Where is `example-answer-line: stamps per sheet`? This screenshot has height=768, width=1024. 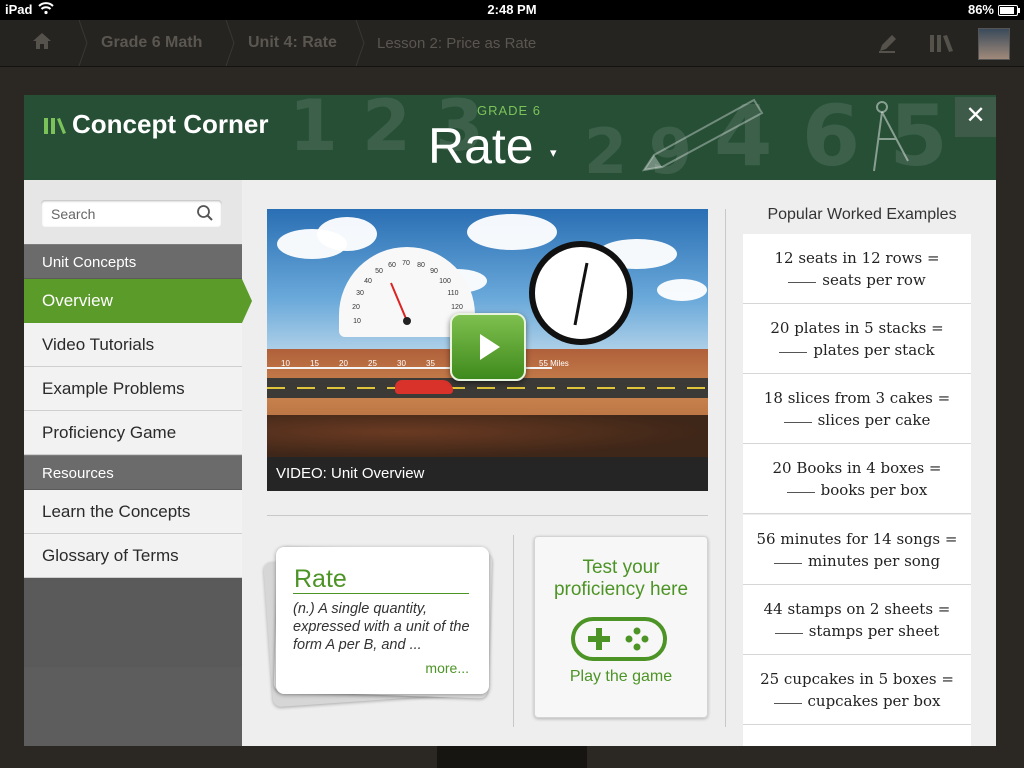 example-answer-line: stamps per sheet is located at coordinates (857, 631).